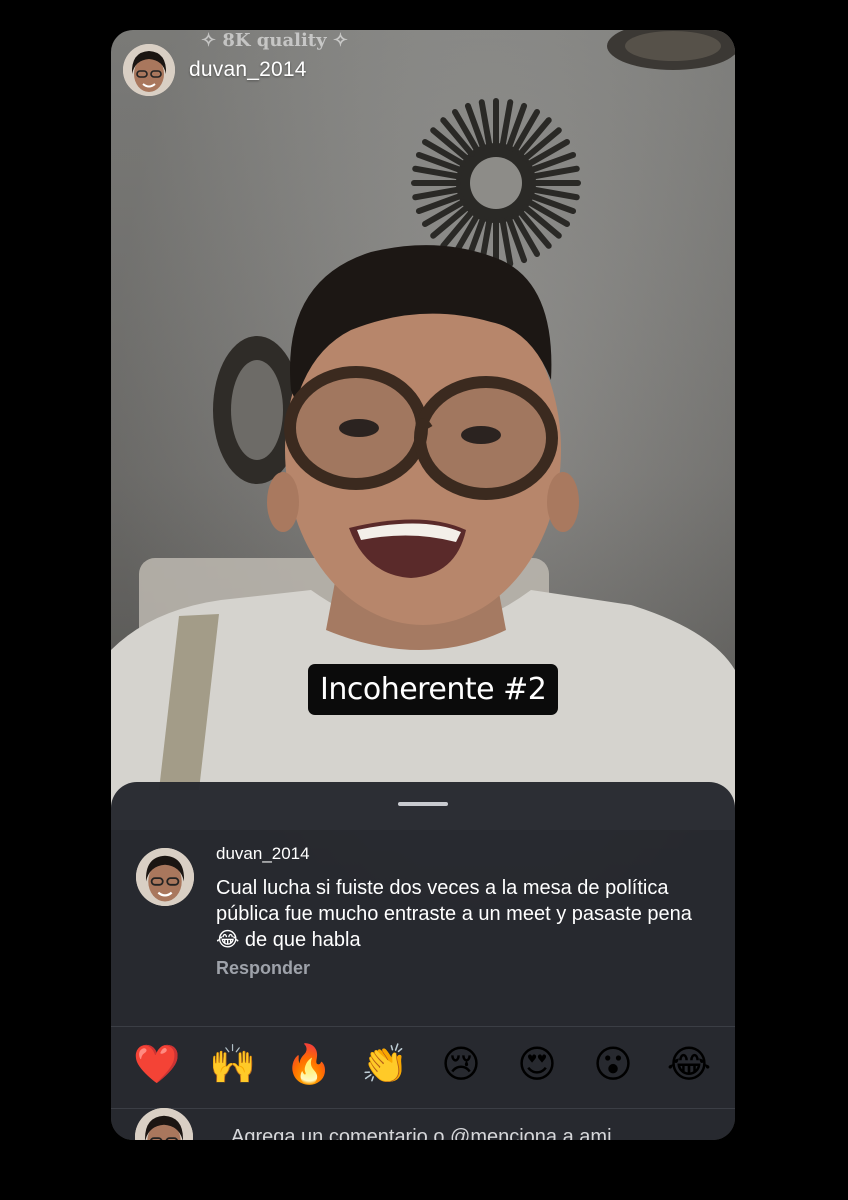 The image size is (848, 1200). What do you see at coordinates (233, 1065) in the screenshot?
I see `reaction-raised-hands-icon: 🙌` at bounding box center [233, 1065].